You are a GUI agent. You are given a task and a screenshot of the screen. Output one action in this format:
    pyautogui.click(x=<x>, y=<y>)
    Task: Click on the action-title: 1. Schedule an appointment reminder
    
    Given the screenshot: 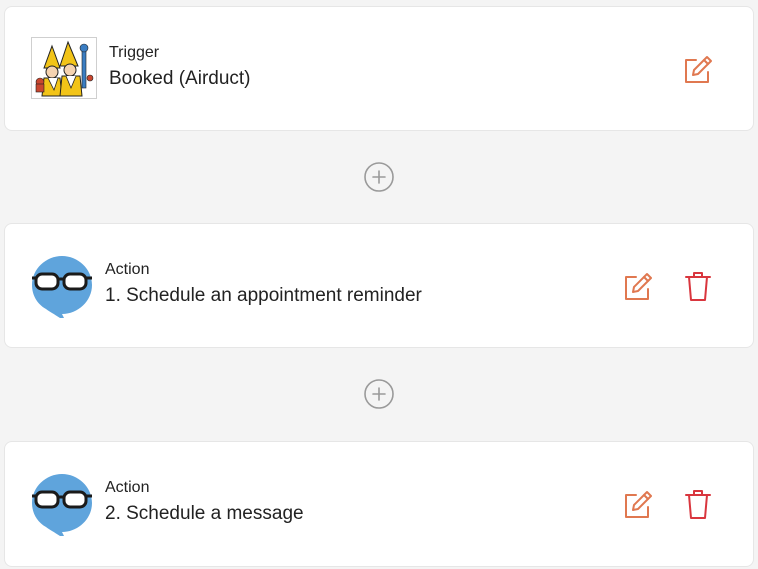 What is the action you would take?
    pyautogui.click(x=263, y=295)
    